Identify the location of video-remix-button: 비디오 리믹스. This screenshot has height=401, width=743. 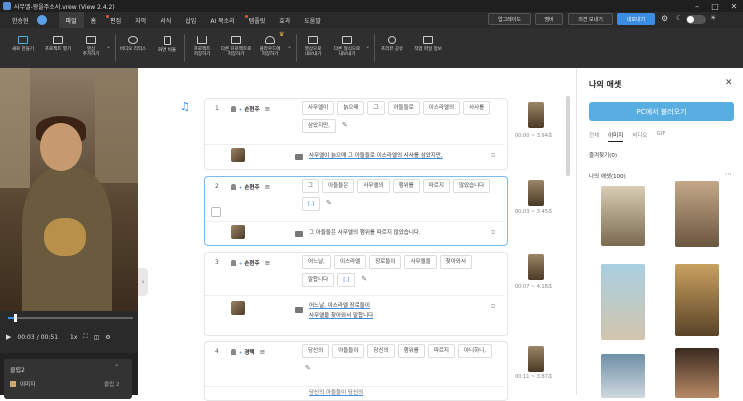
(133, 40).